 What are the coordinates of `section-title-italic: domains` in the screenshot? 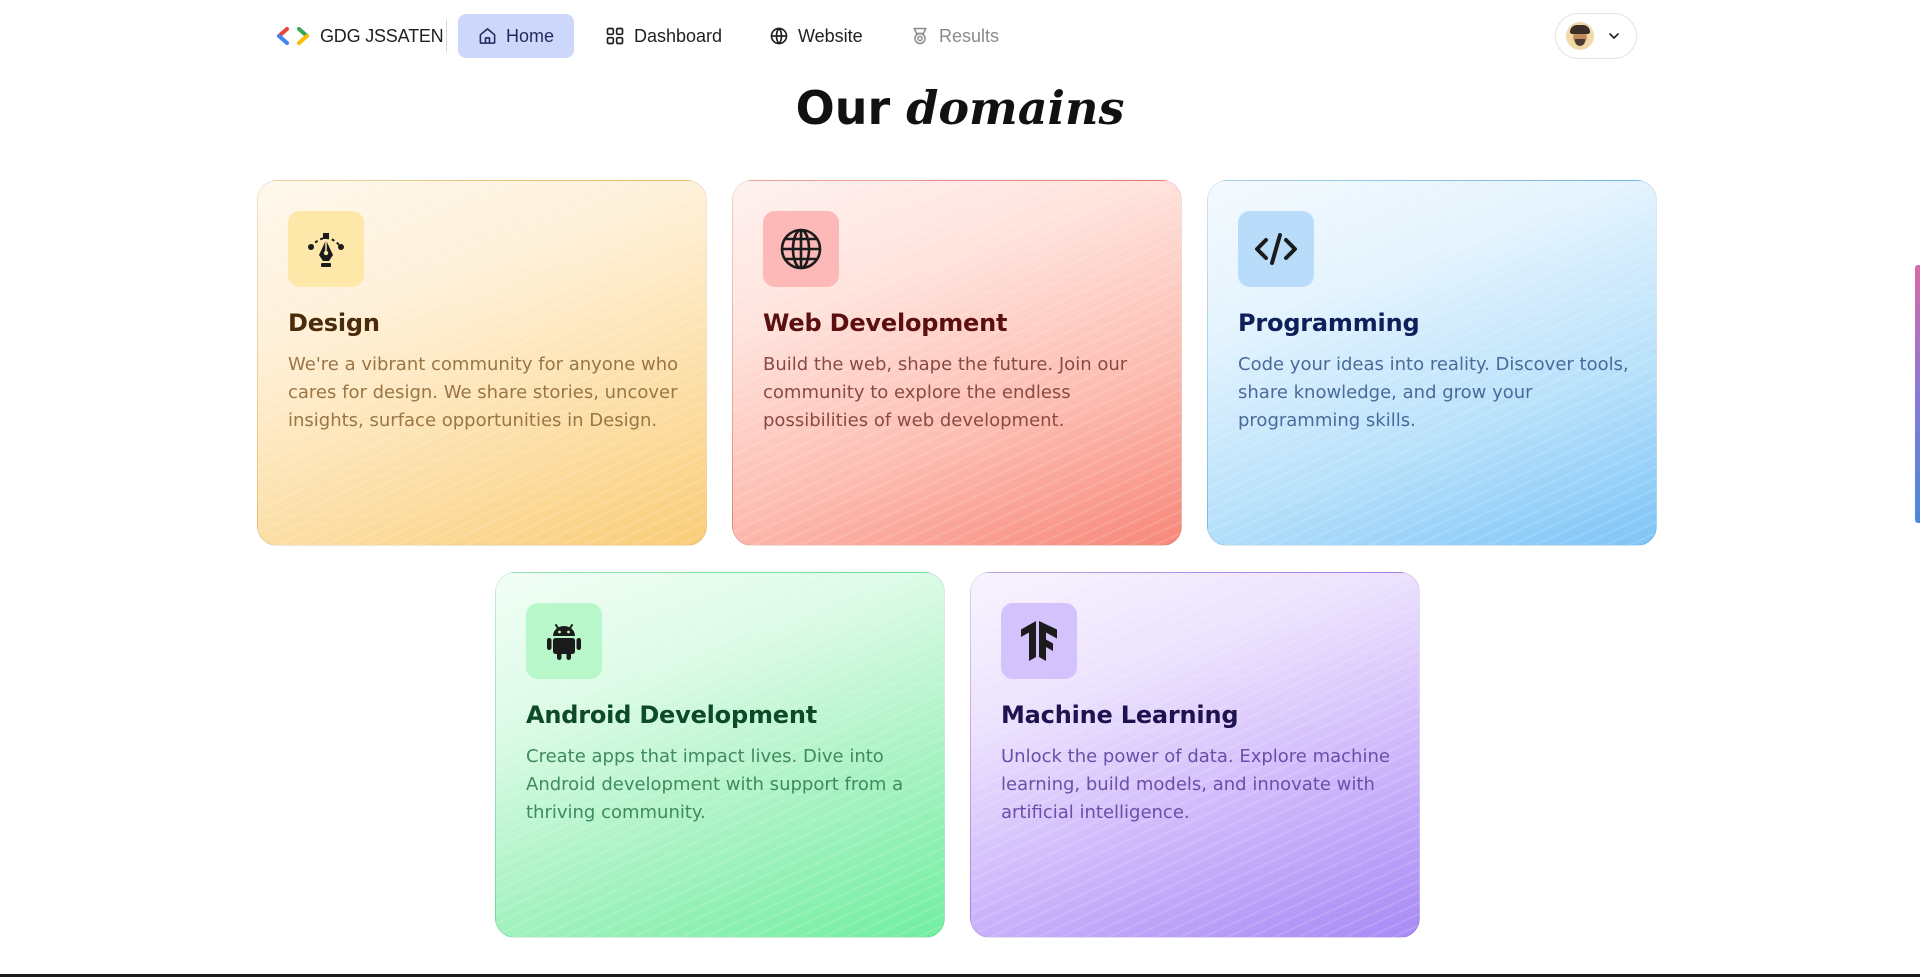 It's located at (1015, 108).